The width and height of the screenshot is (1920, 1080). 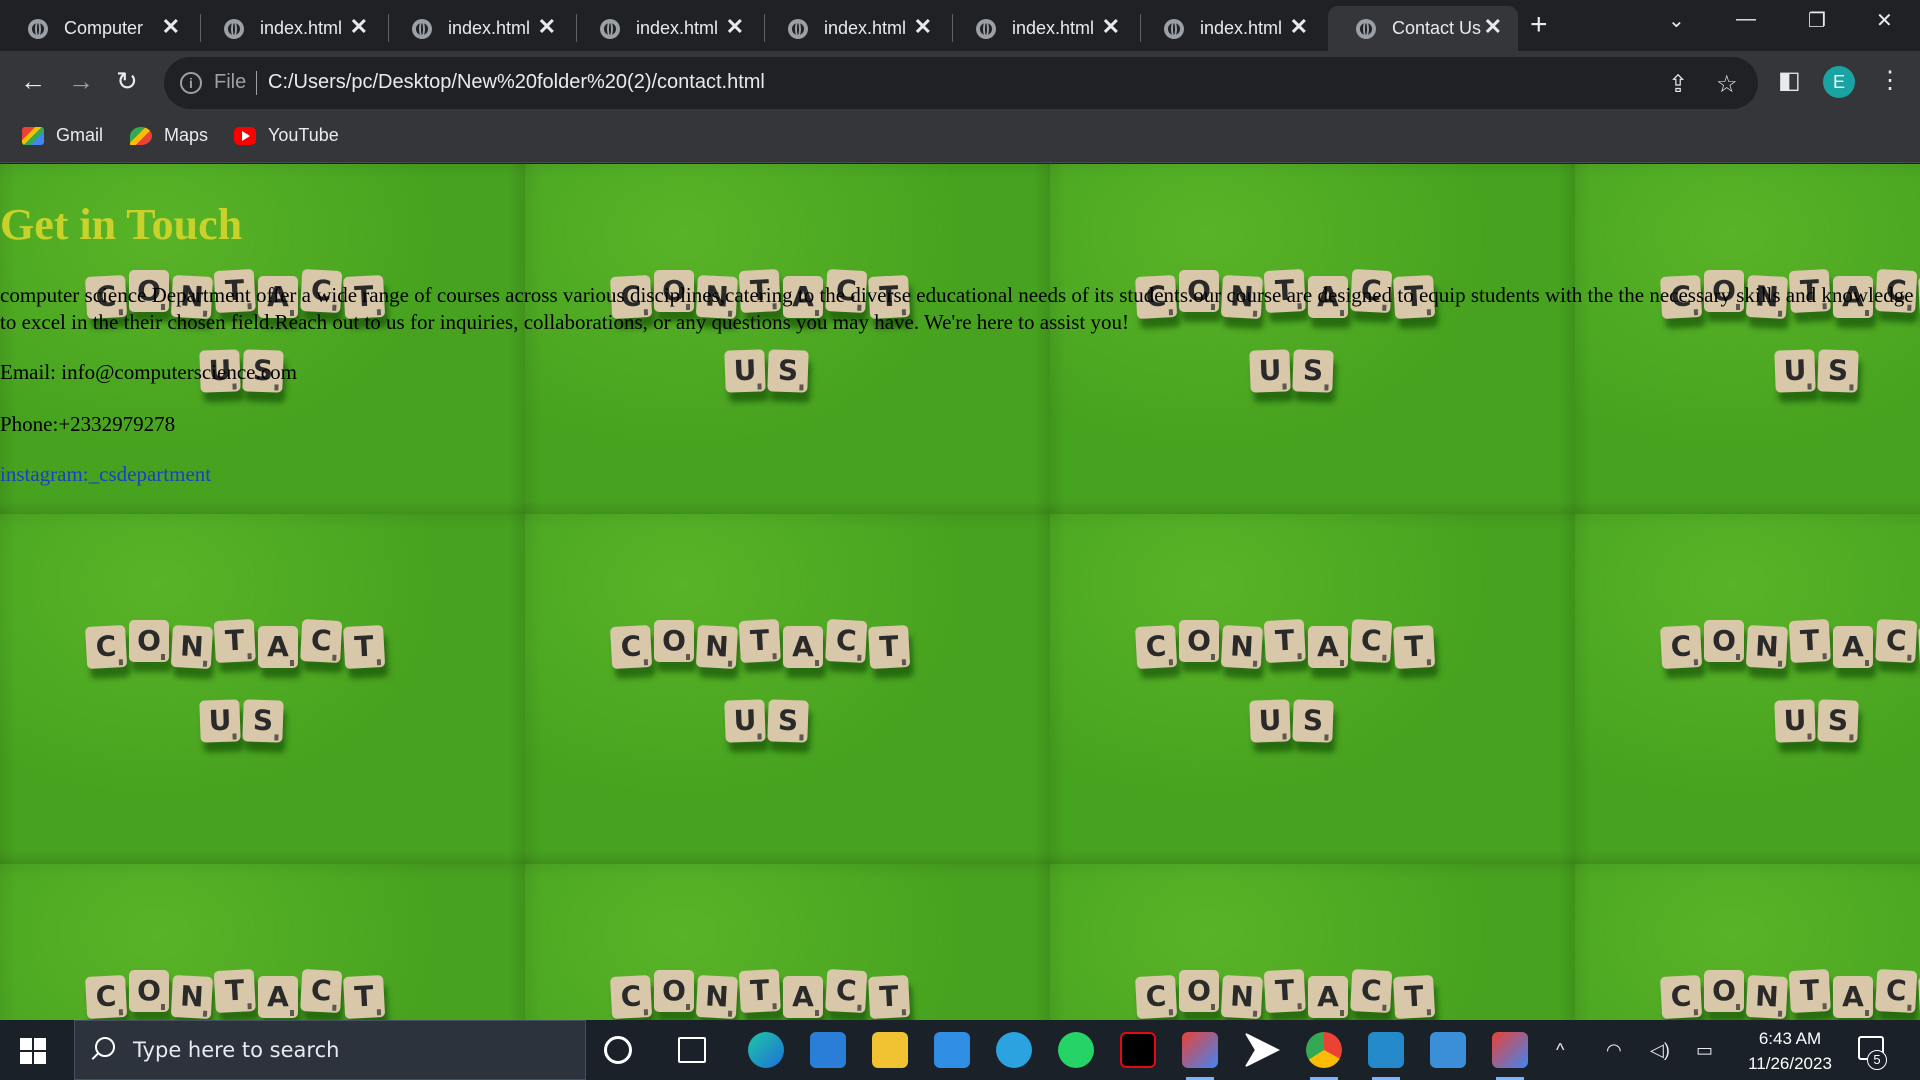 What do you see at coordinates (127, 81) in the screenshot?
I see `reload-icon: ↻` at bounding box center [127, 81].